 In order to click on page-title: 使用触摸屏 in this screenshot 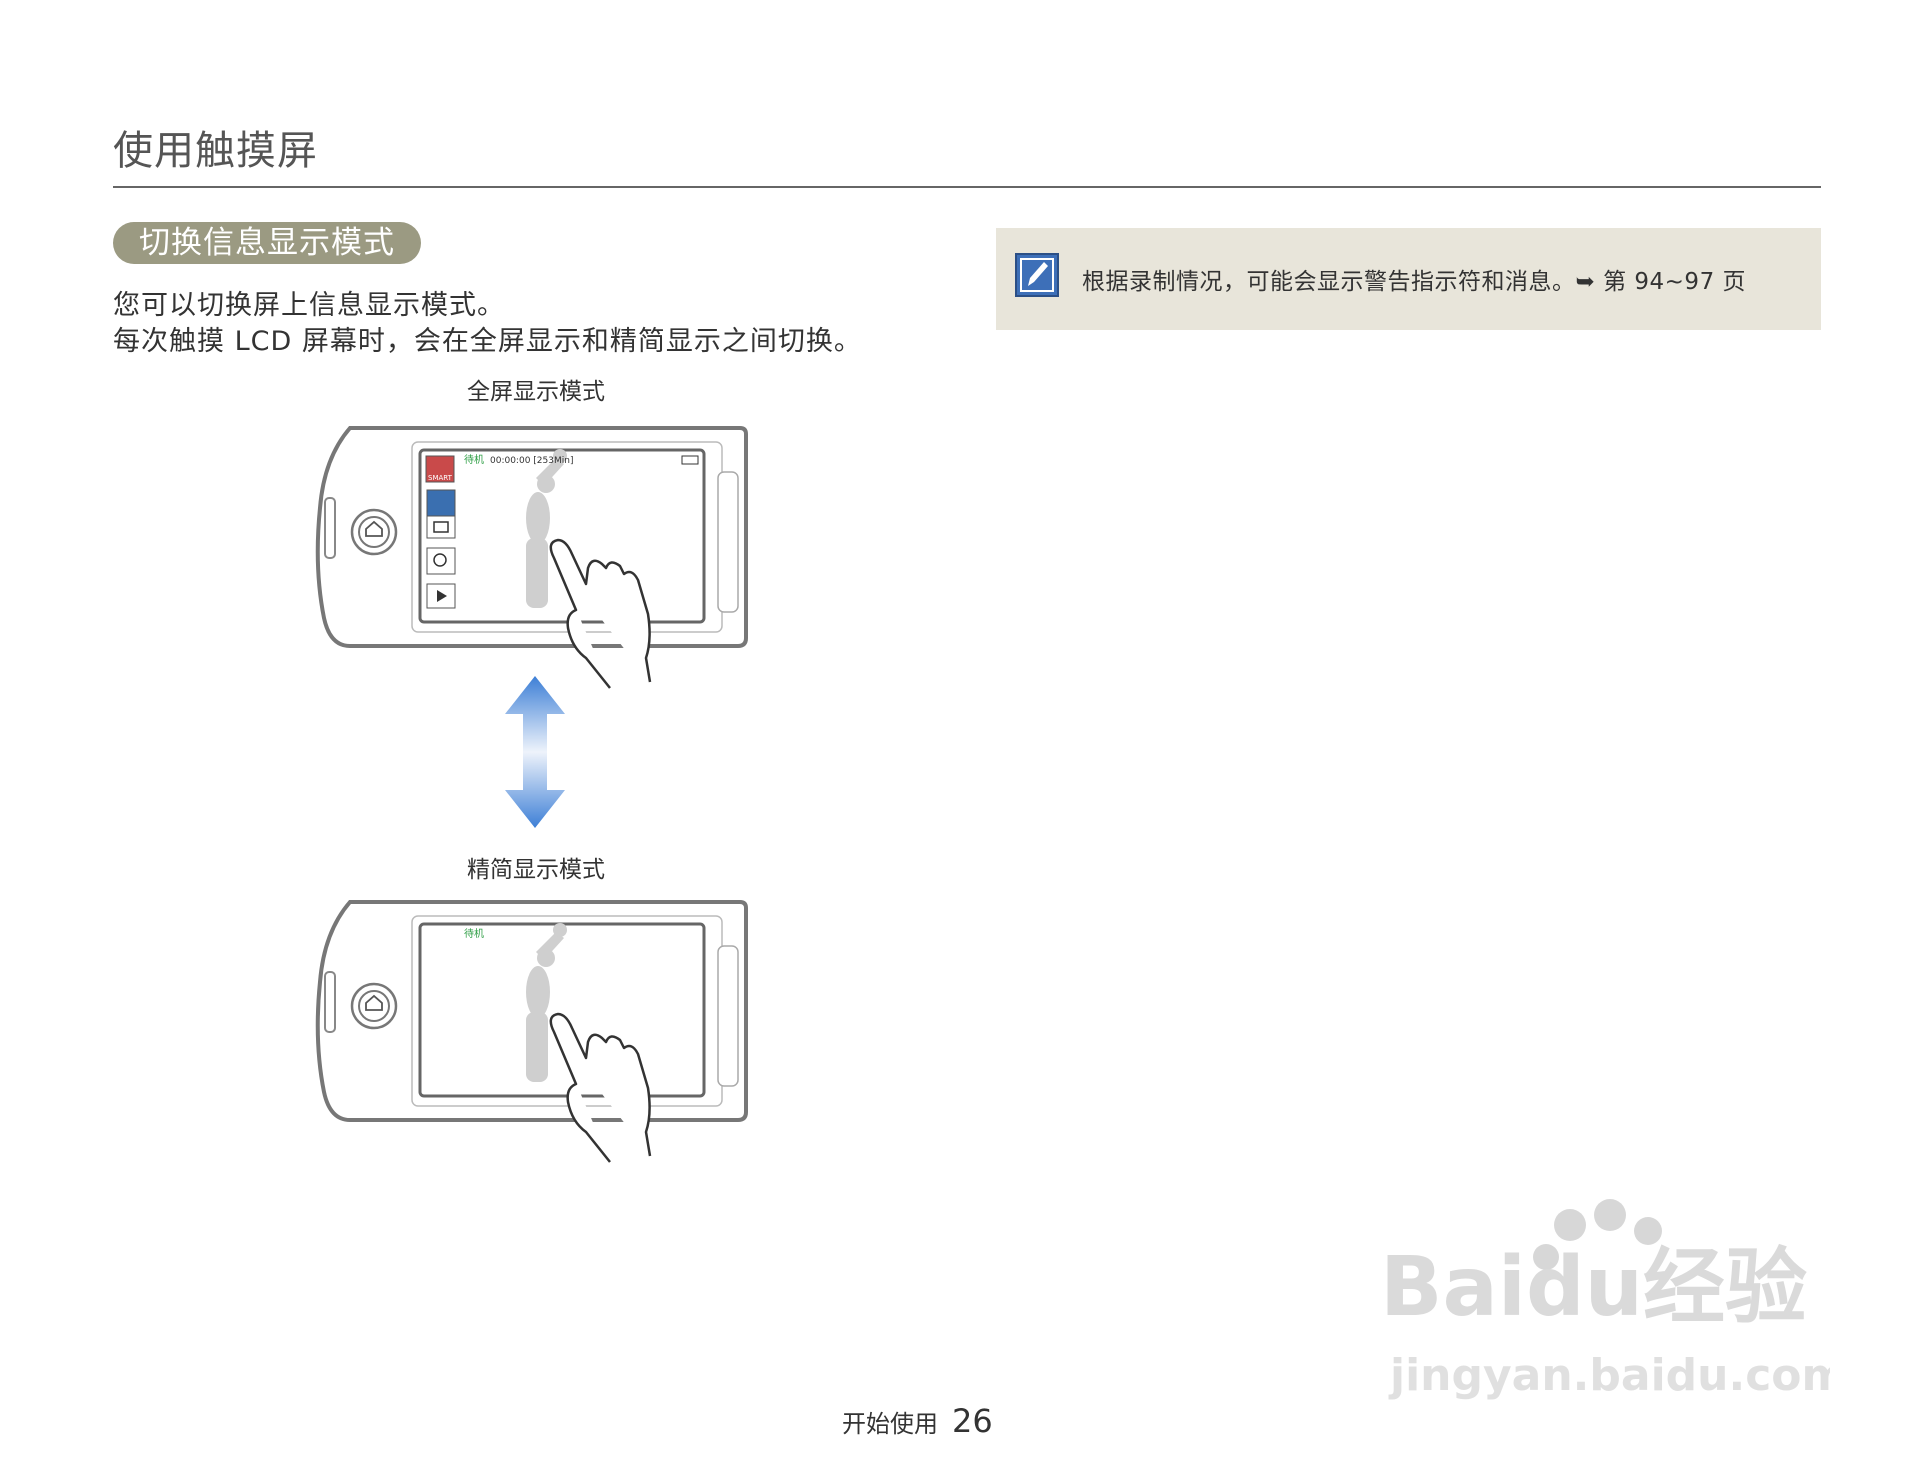, I will do `click(215, 151)`.